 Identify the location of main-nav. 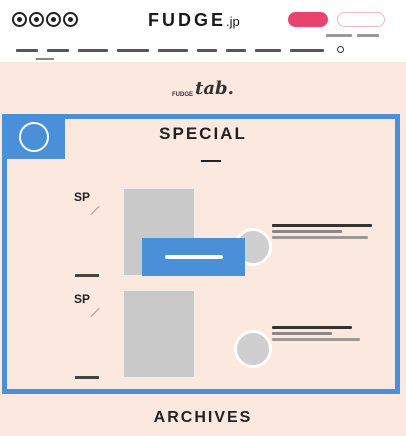
(180, 49).